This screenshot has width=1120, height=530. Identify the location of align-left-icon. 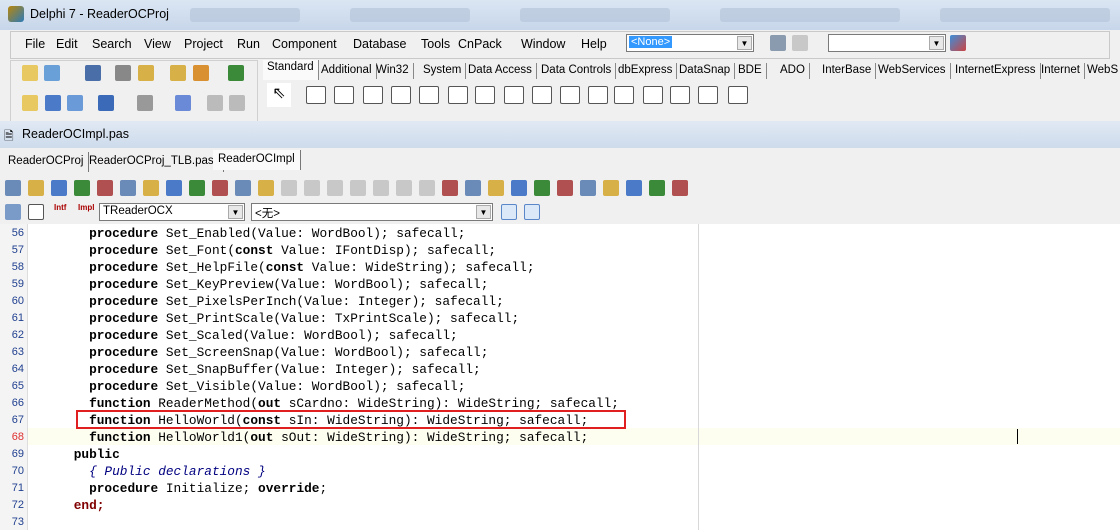
(509, 212).